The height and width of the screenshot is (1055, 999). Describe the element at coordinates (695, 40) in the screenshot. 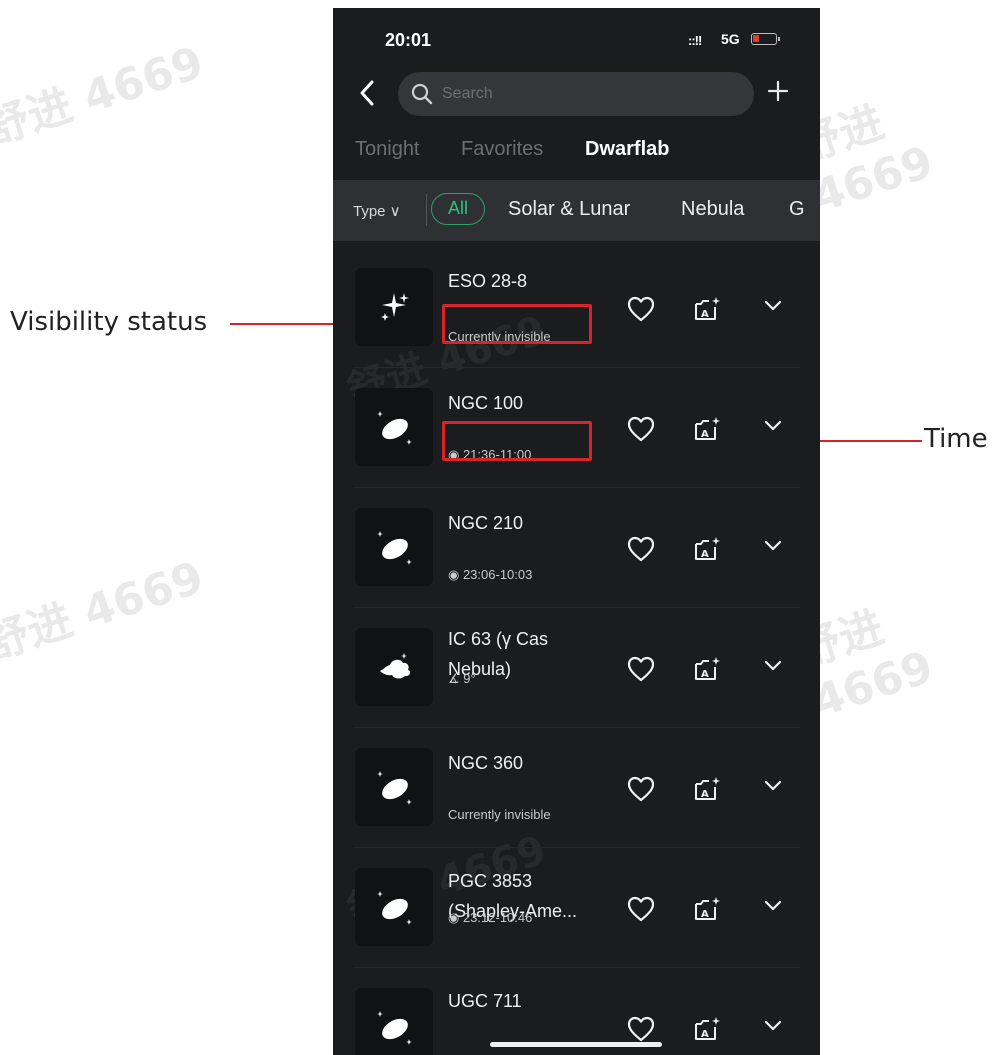

I see `signal-icon: ::!!` at that location.